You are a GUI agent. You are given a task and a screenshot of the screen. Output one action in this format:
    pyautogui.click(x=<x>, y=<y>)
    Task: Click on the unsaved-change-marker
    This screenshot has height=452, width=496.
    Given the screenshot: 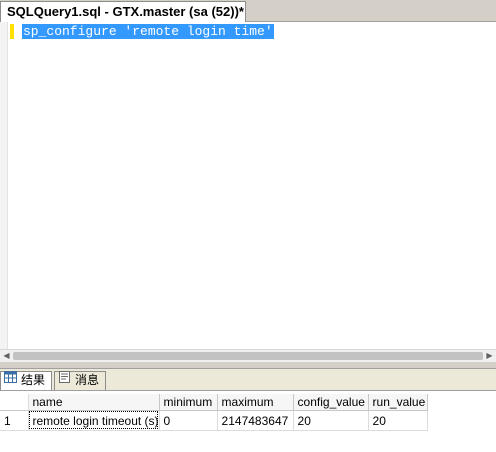 What is the action you would take?
    pyautogui.click(x=12, y=31)
    